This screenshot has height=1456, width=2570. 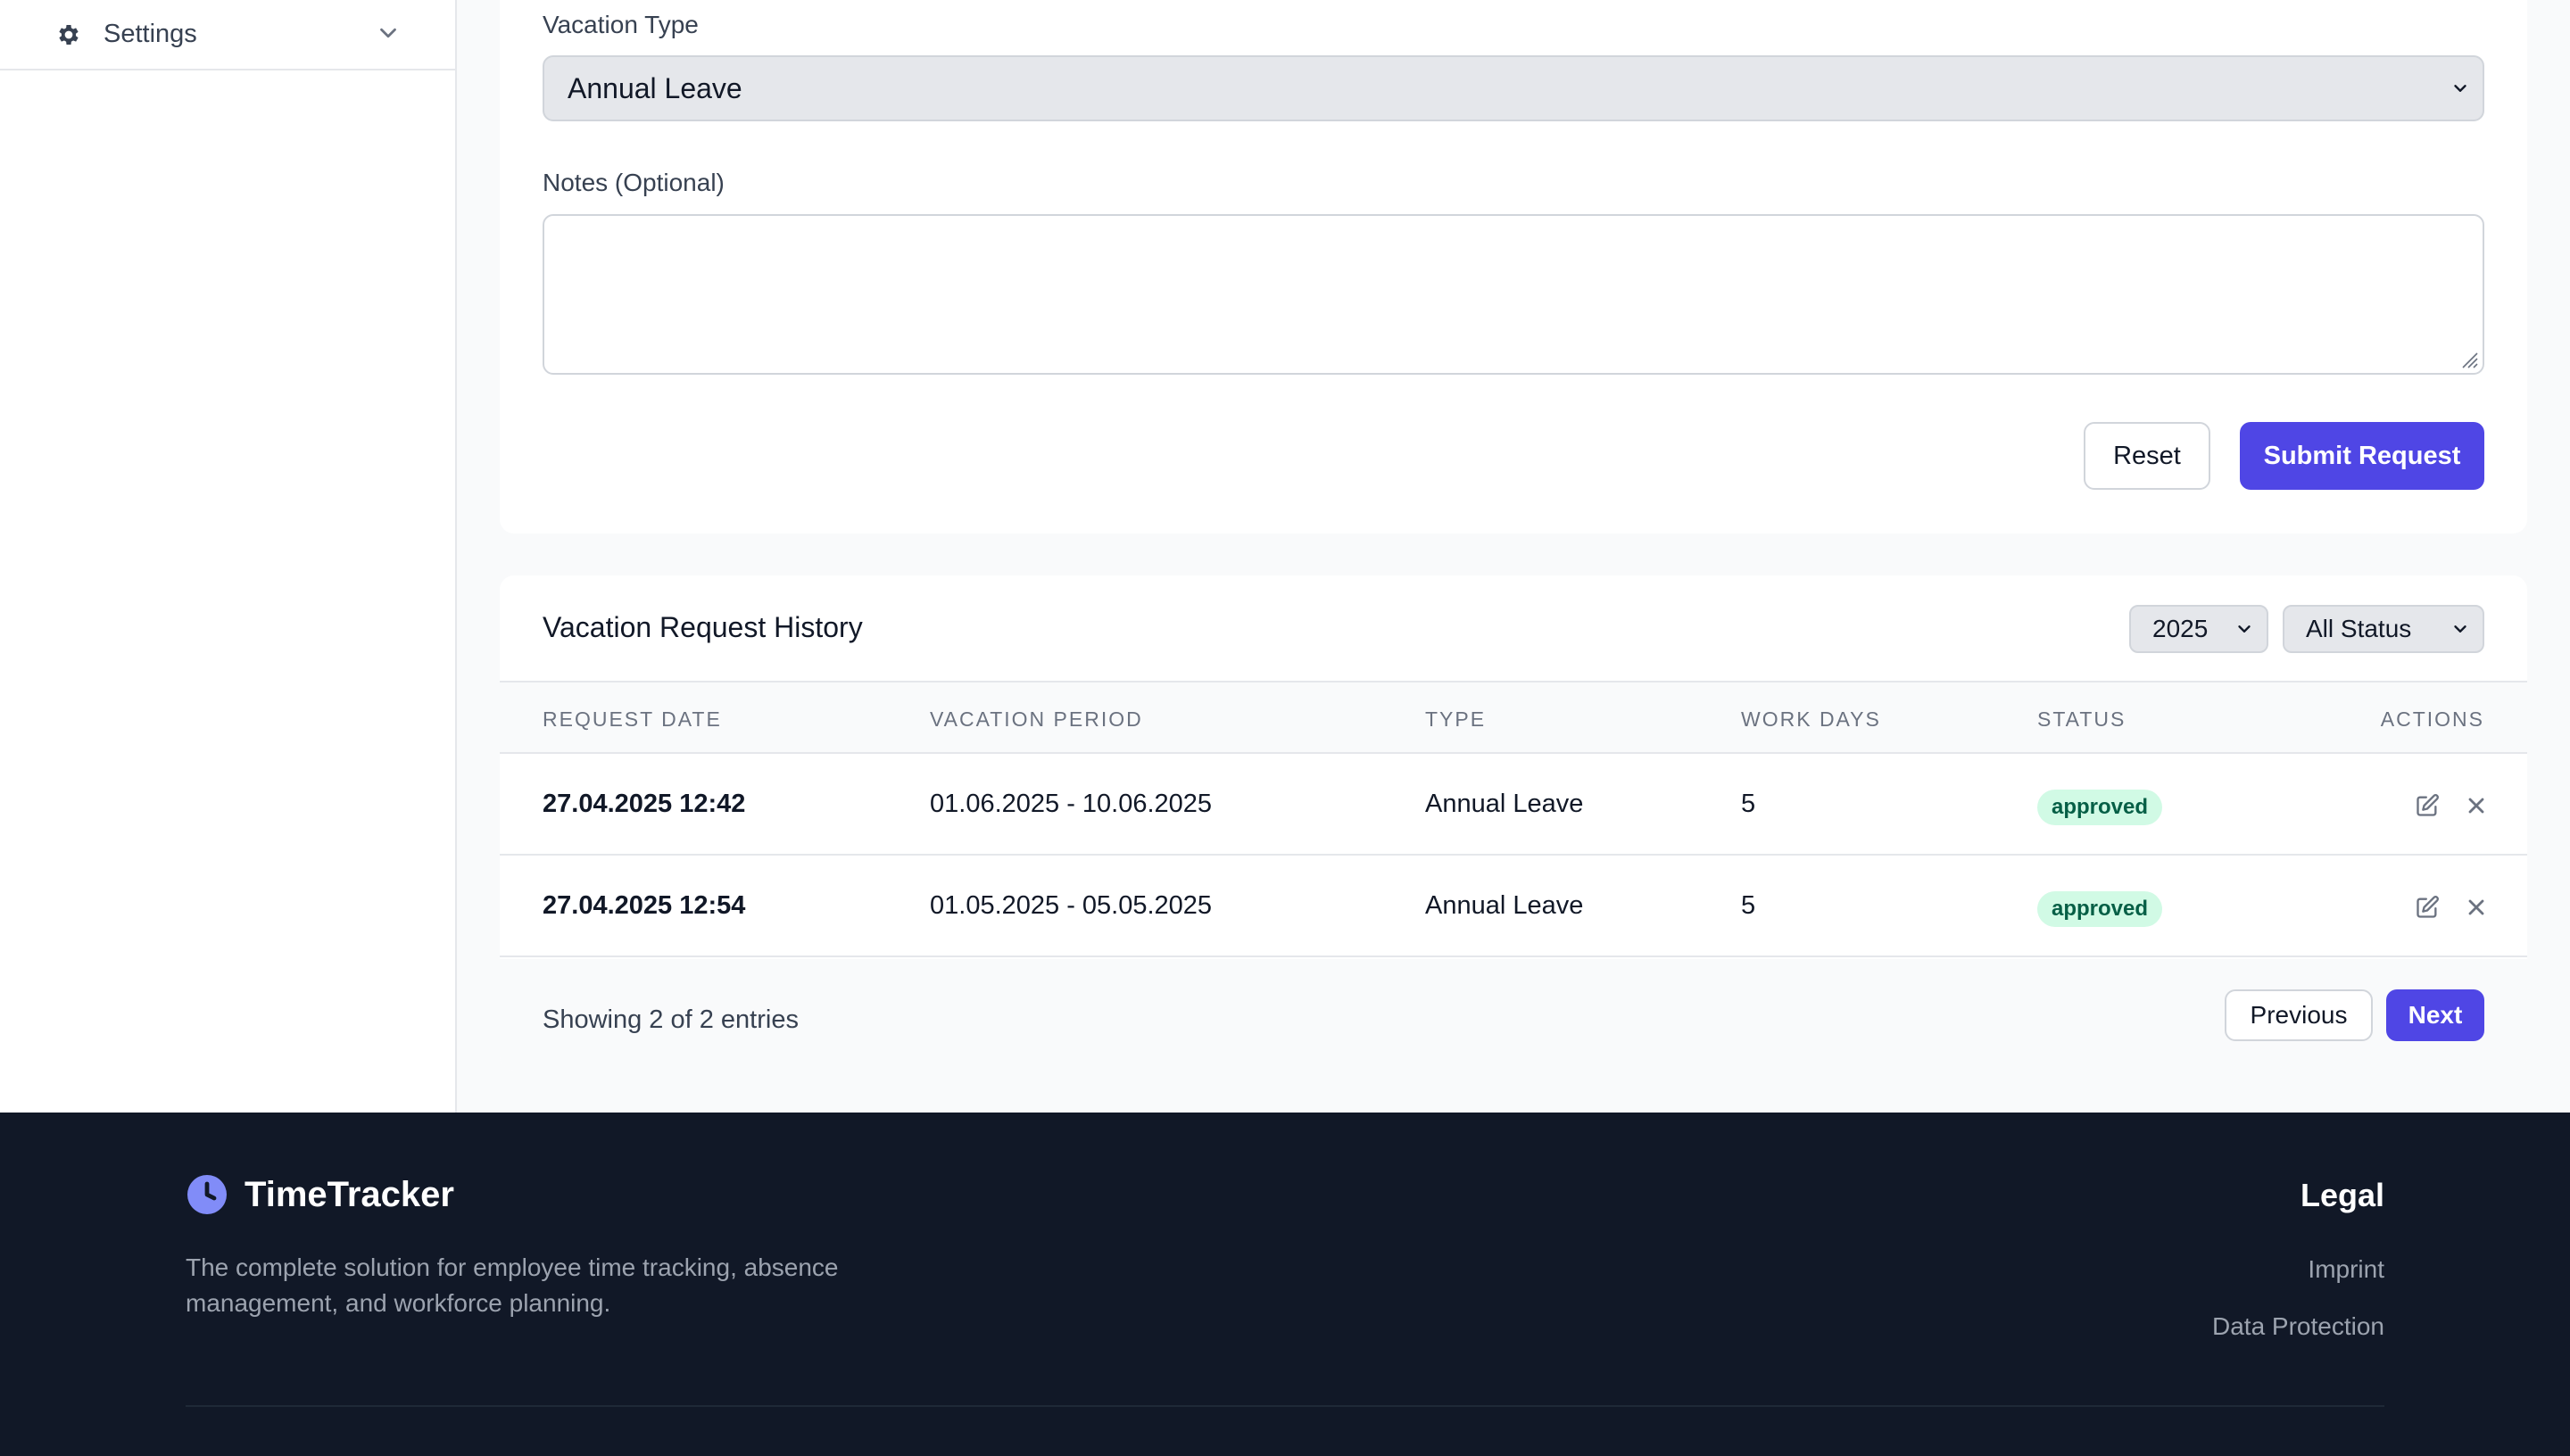 What do you see at coordinates (633, 720) in the screenshot?
I see `column-header-request-date: REQUEST DATE` at bounding box center [633, 720].